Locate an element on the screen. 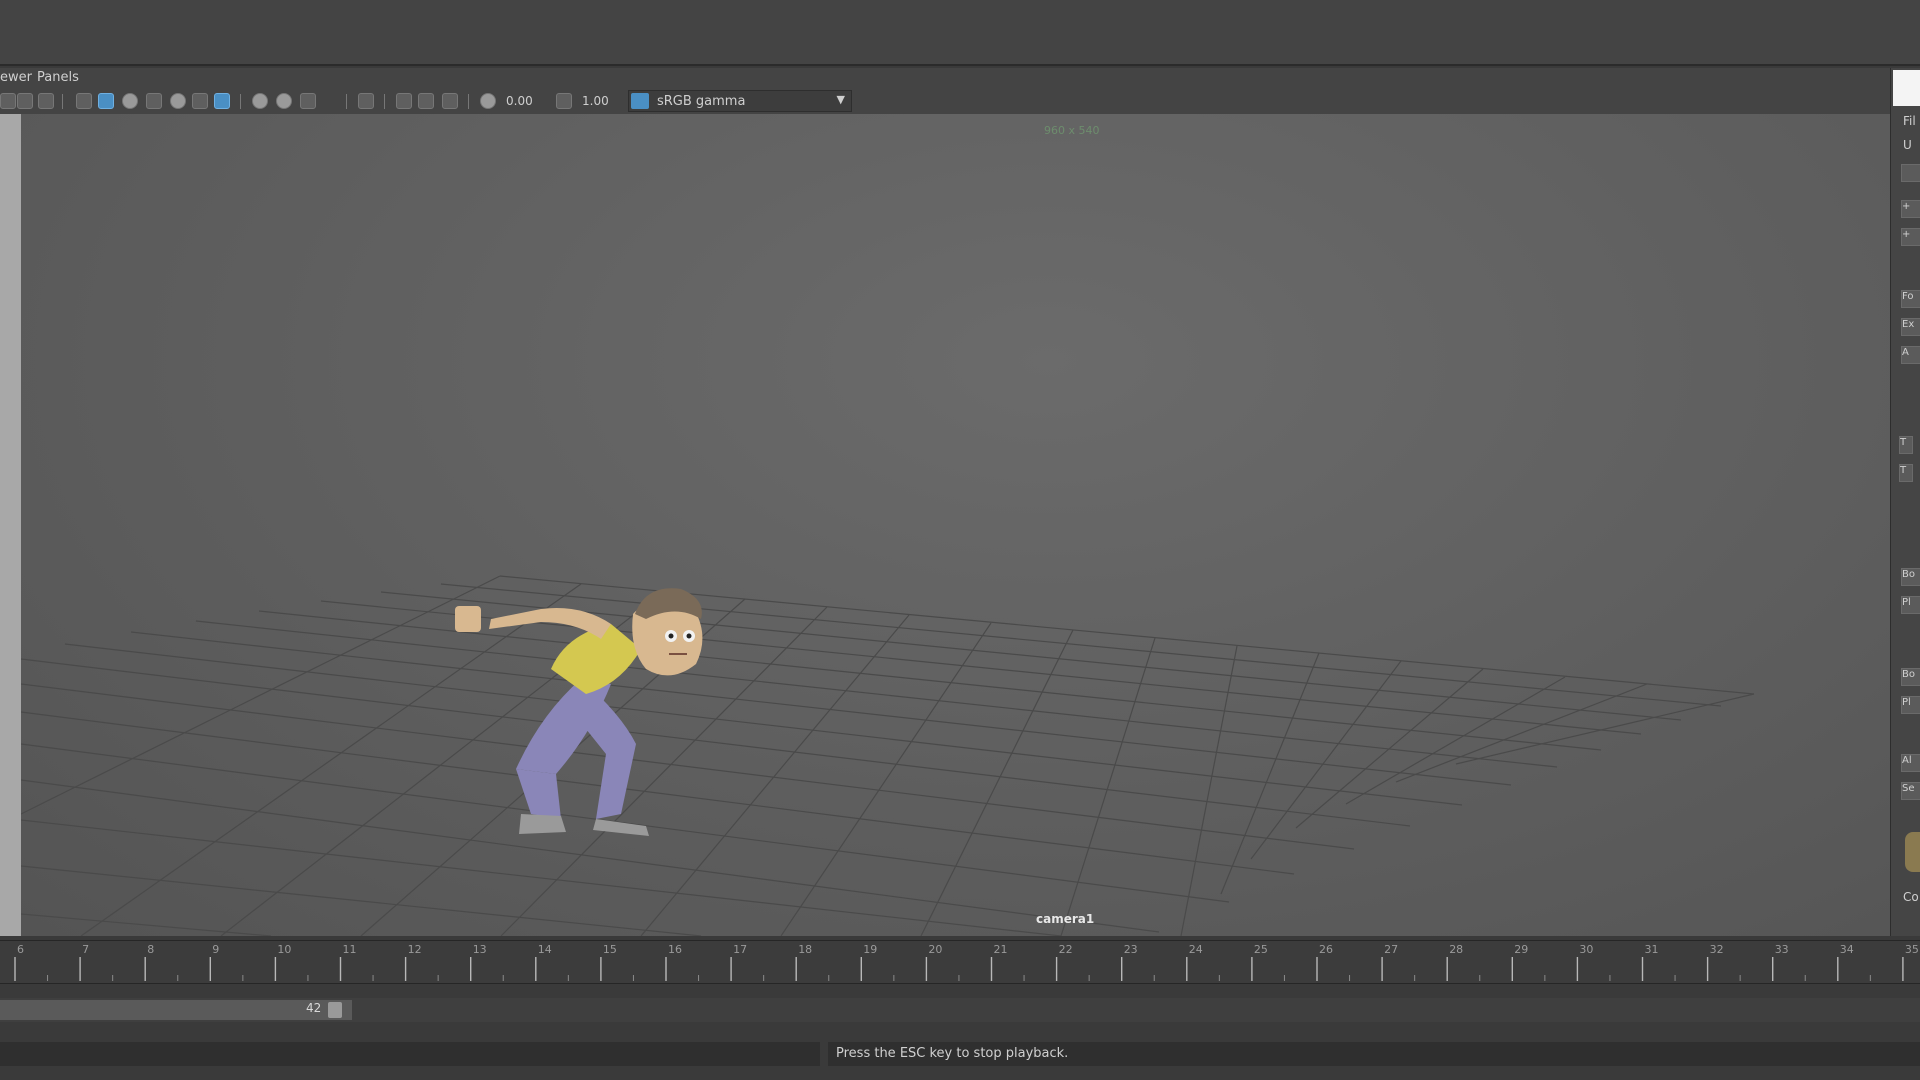  timeline-tick-label: 34 is located at coordinates (1847, 949).